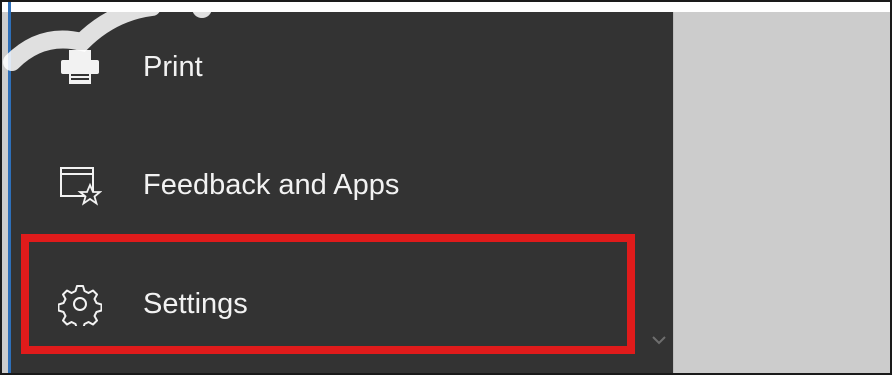 The height and width of the screenshot is (375, 892). I want to click on feedback-star-icon, so click(80, 185).